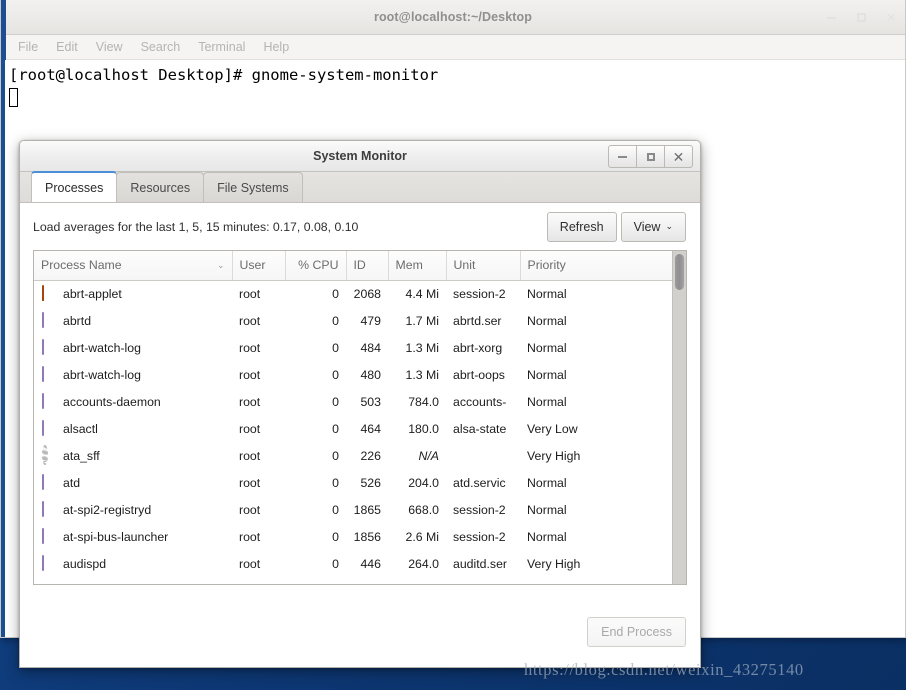 The image size is (906, 690). What do you see at coordinates (370, 482) in the screenshot?
I see `cell-id: 526` at bounding box center [370, 482].